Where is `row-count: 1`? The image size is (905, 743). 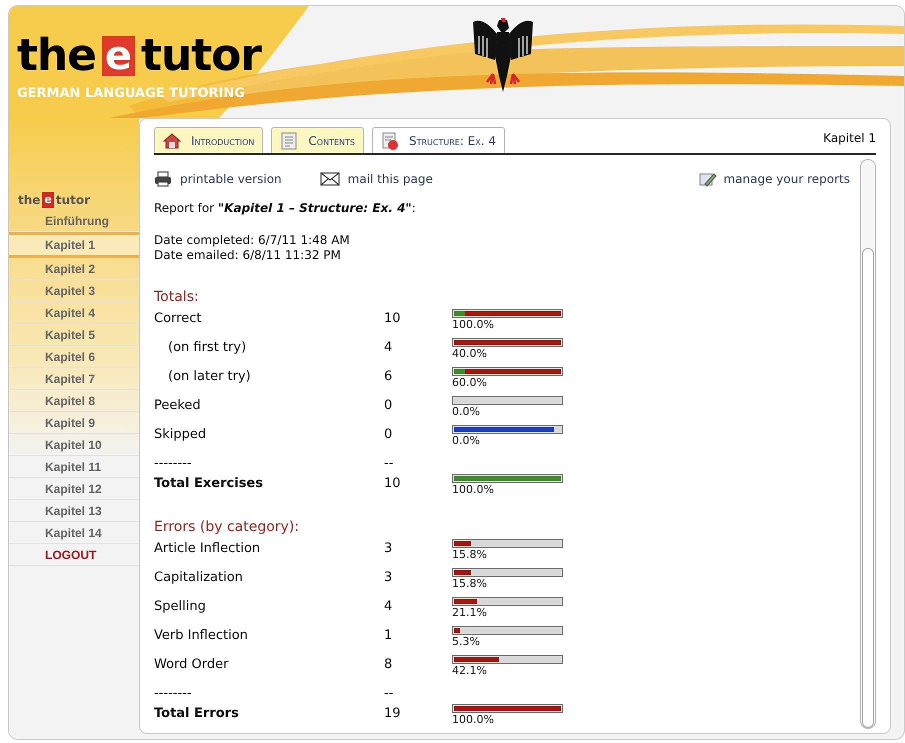
row-count: 1 is located at coordinates (389, 636).